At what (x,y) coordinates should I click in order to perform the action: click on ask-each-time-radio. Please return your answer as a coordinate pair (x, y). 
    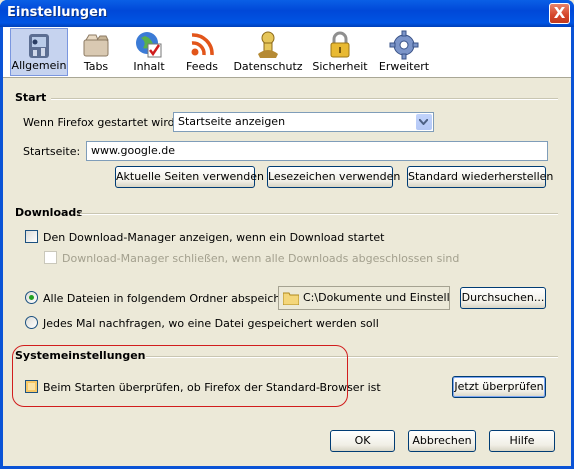
    Looking at the image, I should click on (31, 322).